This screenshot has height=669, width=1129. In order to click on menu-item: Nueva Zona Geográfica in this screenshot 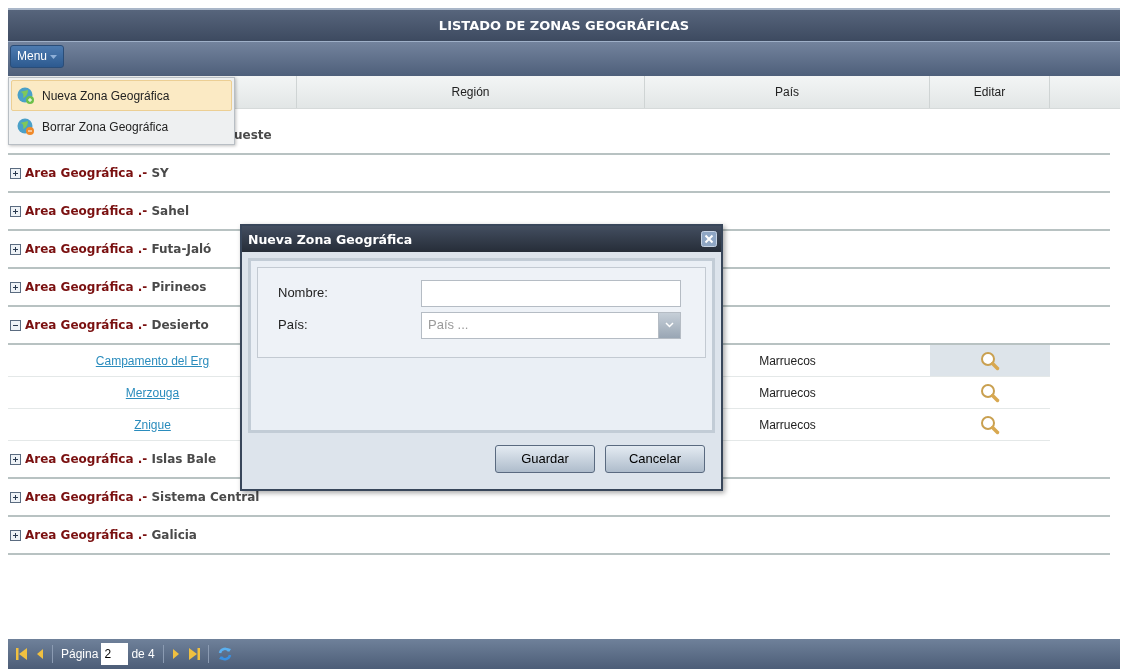, I will do `click(121, 95)`.